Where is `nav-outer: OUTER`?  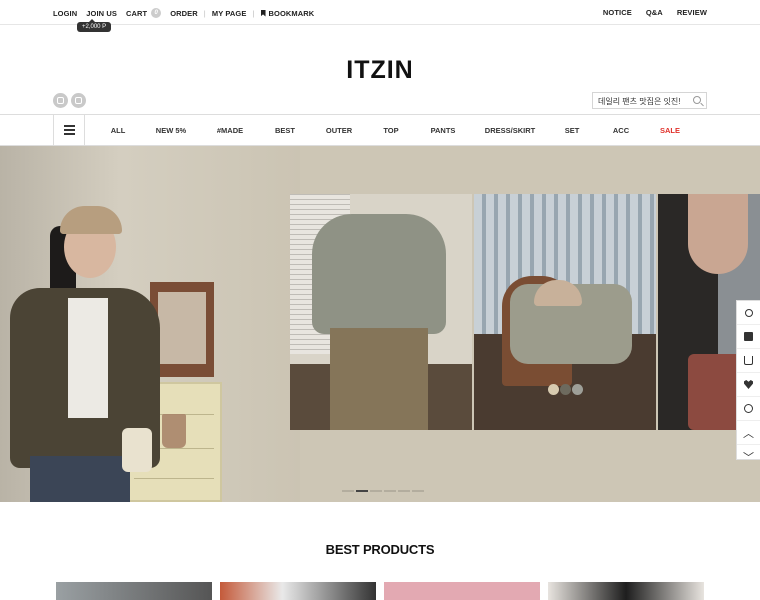
nav-outer: OUTER is located at coordinates (339, 130).